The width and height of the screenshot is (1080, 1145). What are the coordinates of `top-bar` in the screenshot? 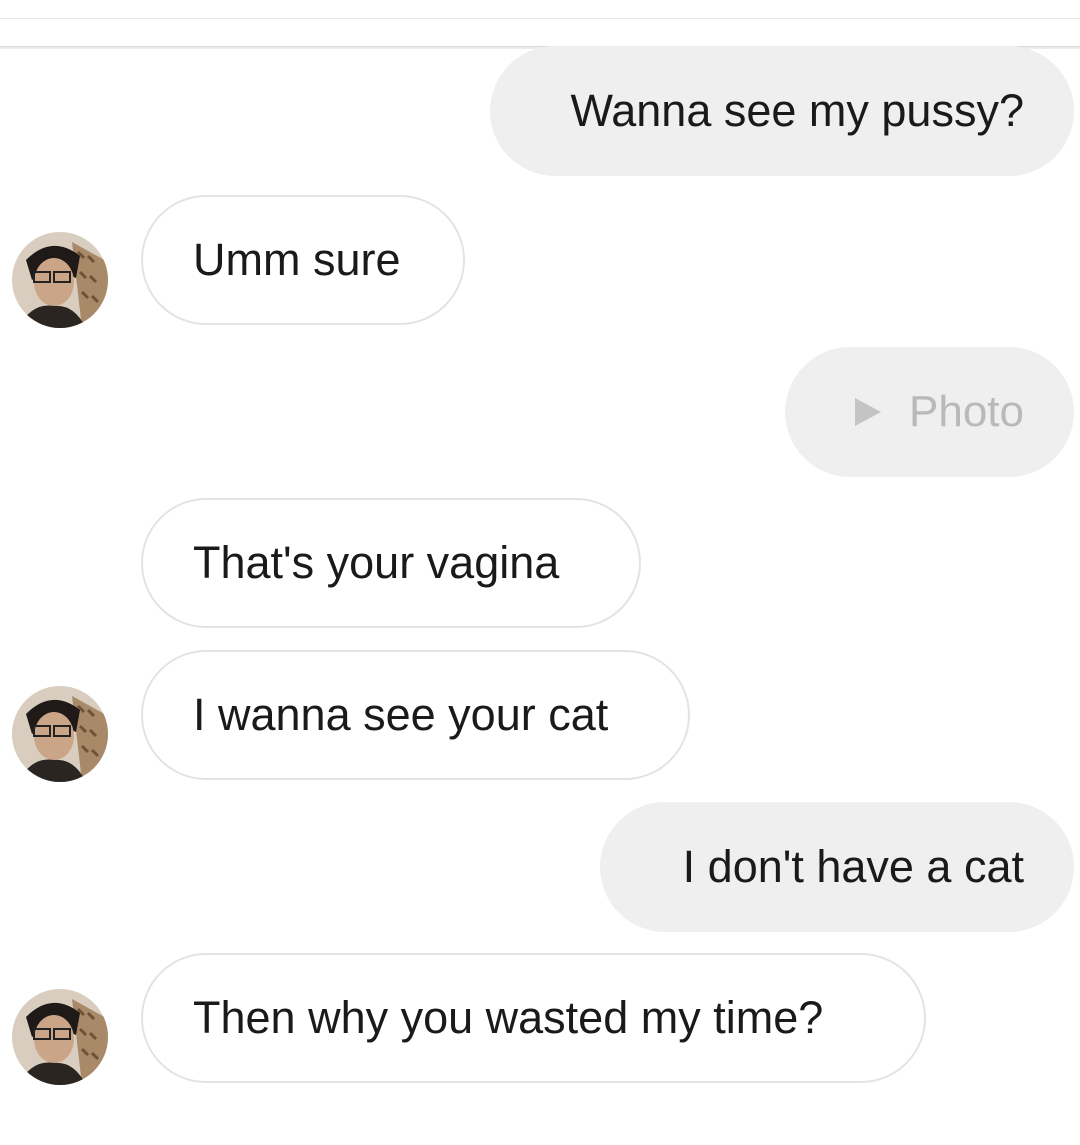 It's located at (540, 23).